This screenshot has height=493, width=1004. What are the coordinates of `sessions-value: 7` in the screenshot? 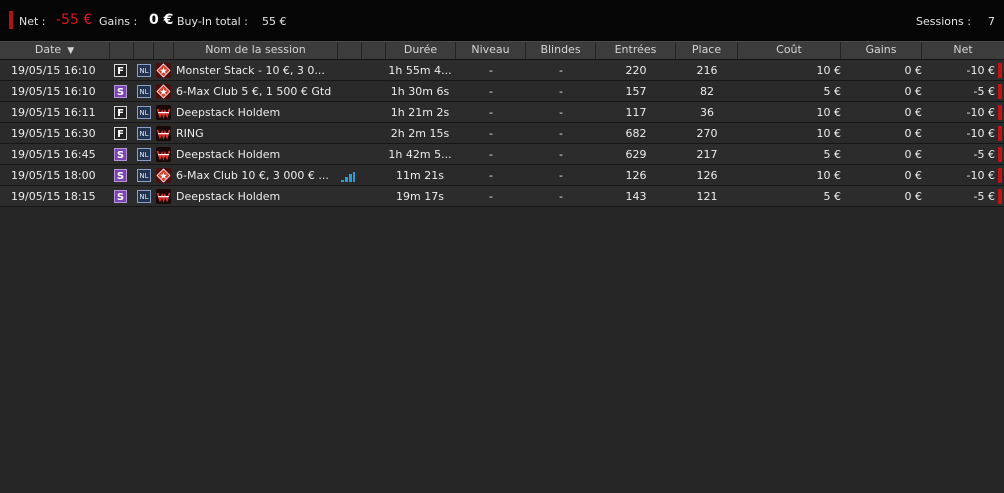 It's located at (991, 21).